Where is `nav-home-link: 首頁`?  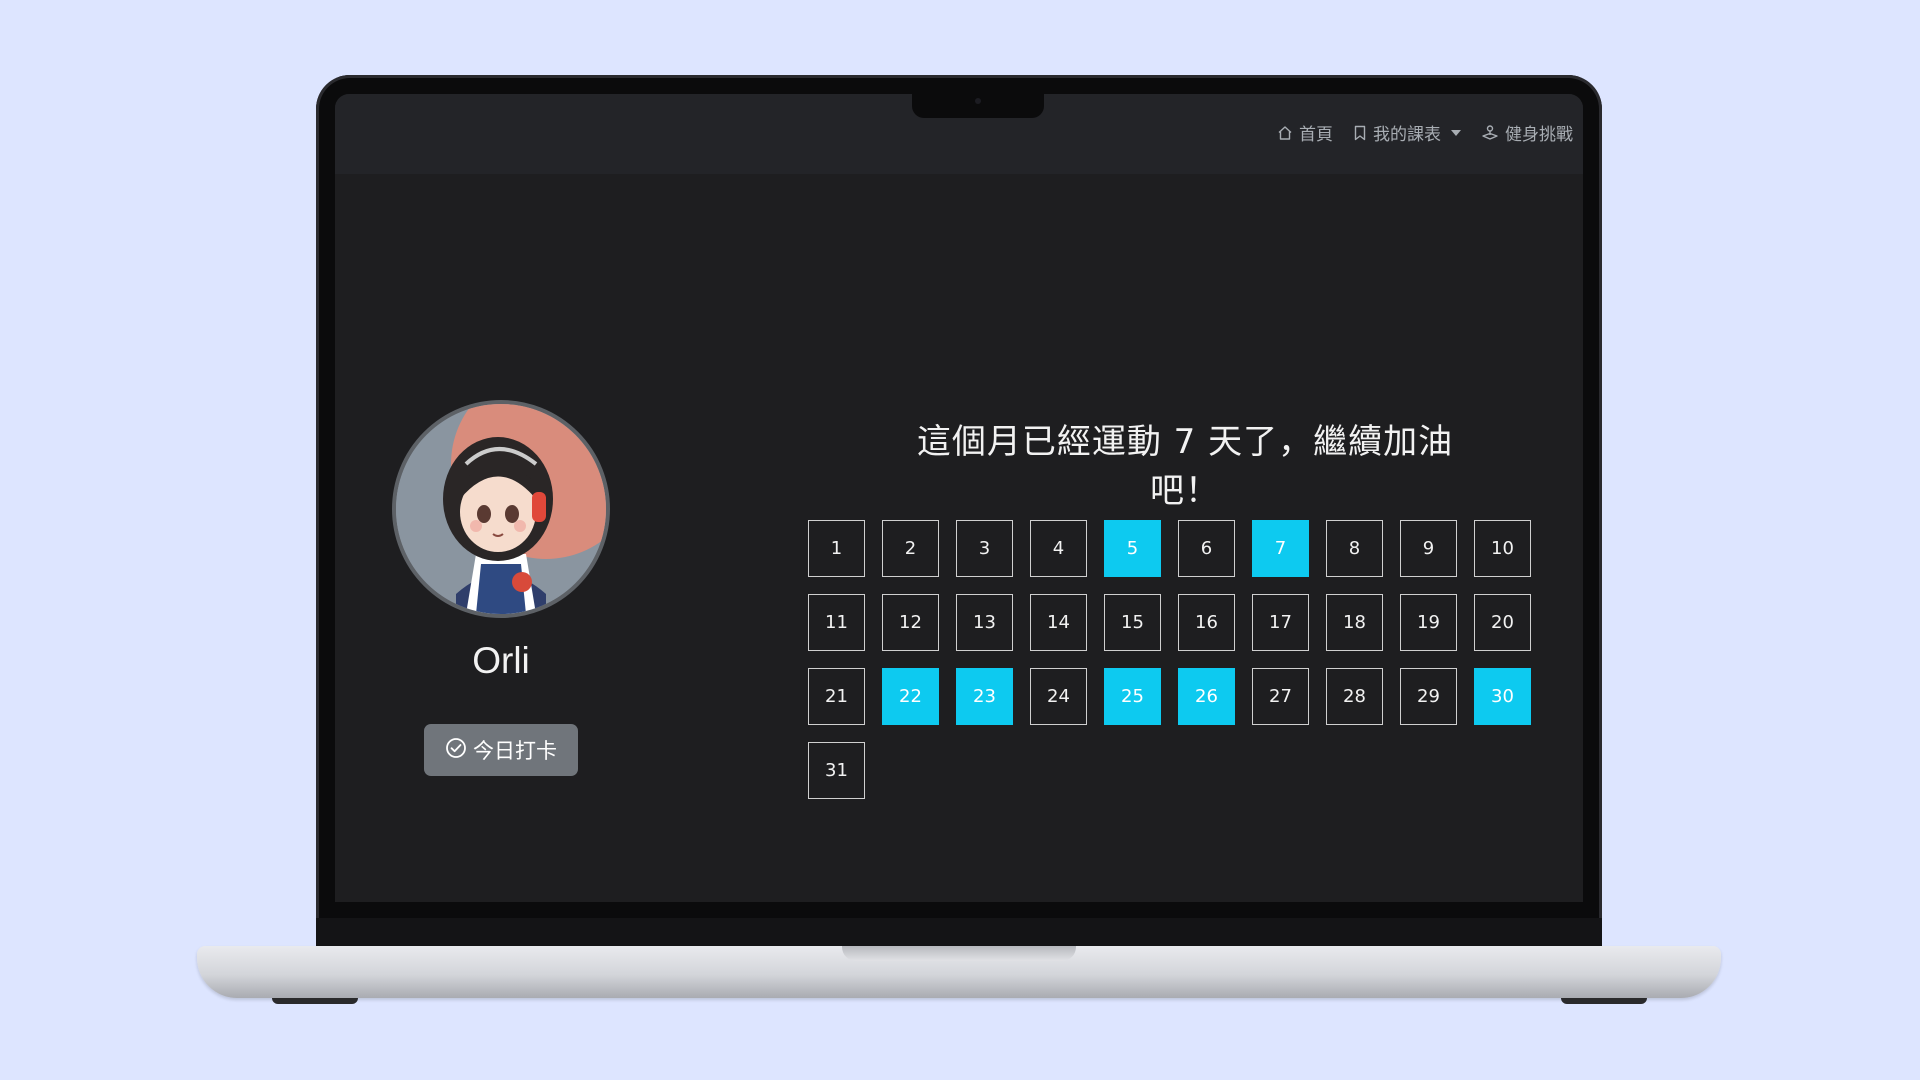 nav-home-link: 首頁 is located at coordinates (1305, 132).